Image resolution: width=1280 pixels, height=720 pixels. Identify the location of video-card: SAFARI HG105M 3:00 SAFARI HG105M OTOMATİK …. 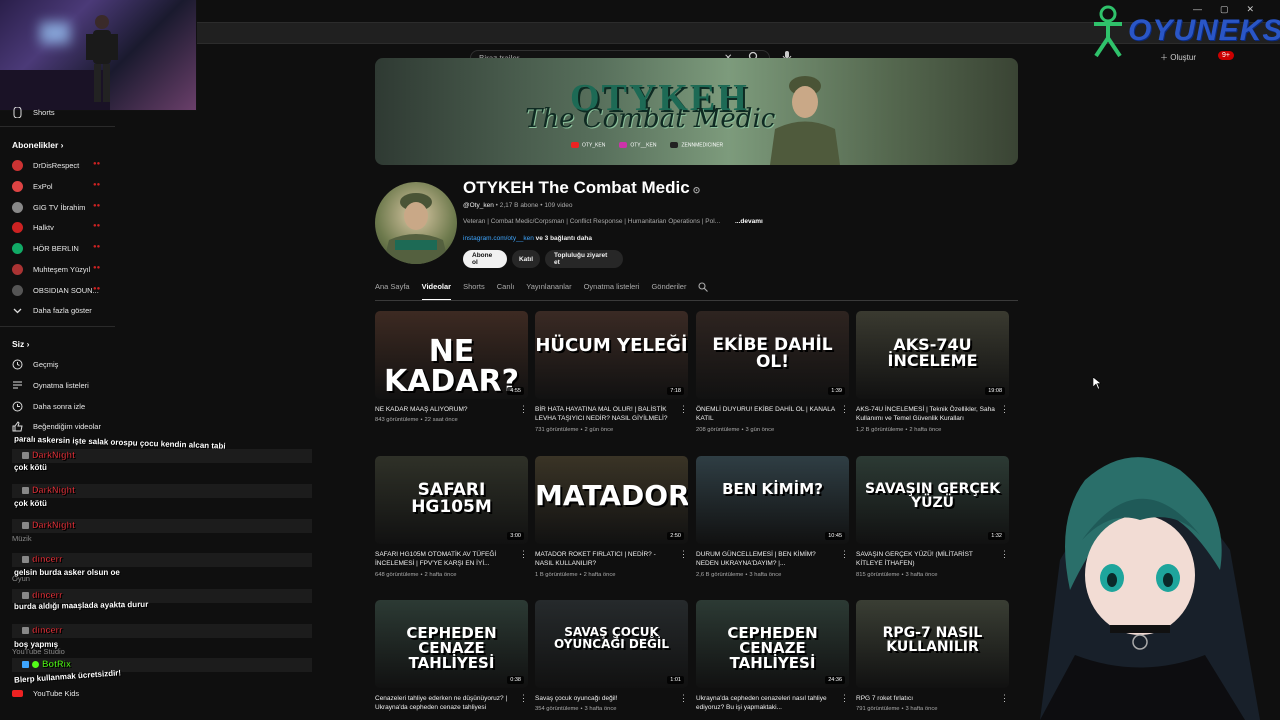
(451, 517).